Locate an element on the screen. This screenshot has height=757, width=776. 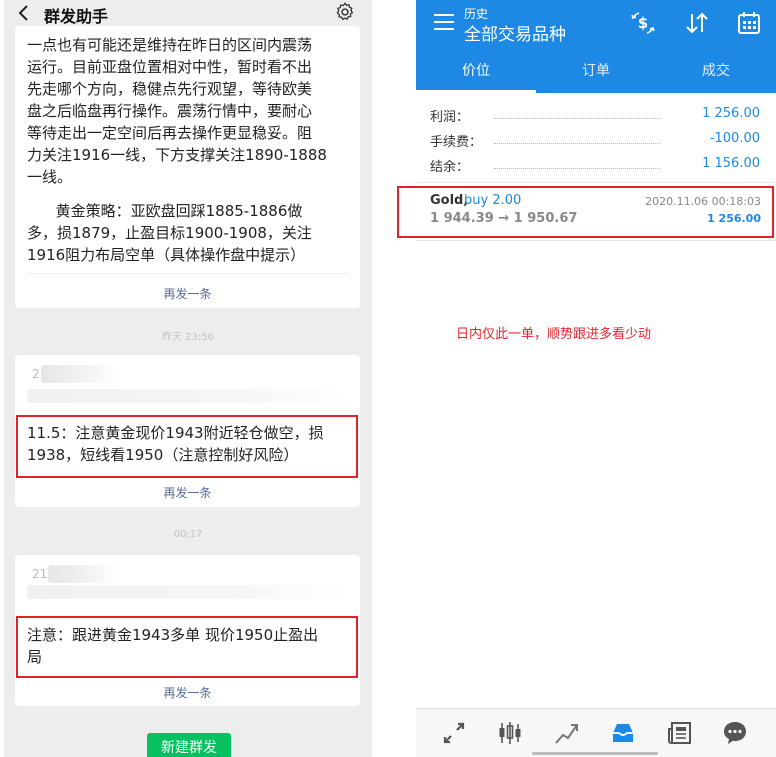
trade-icon is located at coordinates (567, 733).